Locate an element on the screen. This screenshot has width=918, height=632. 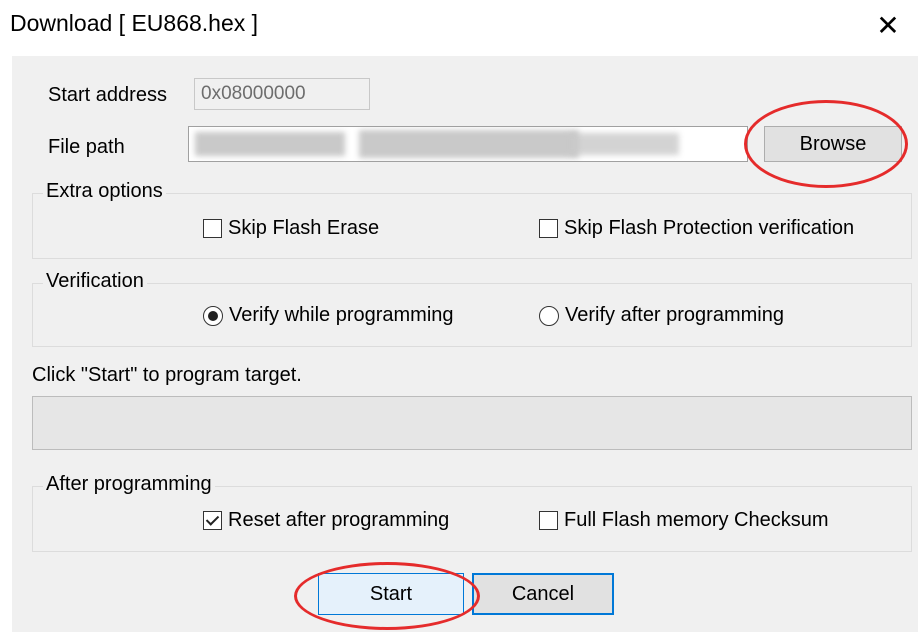
skip-protection-option: Skip Flash Protection verification is located at coordinates (696, 228).